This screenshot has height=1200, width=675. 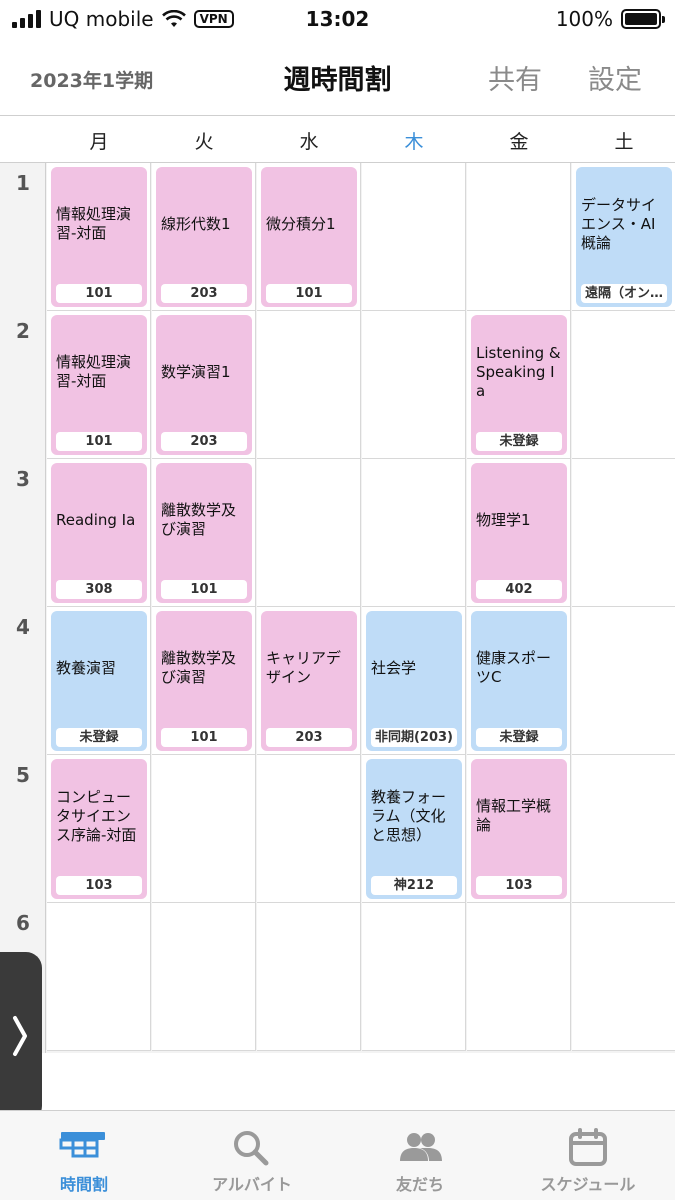 What do you see at coordinates (86, 667) in the screenshot?
I see `course-name: 教養演習` at bounding box center [86, 667].